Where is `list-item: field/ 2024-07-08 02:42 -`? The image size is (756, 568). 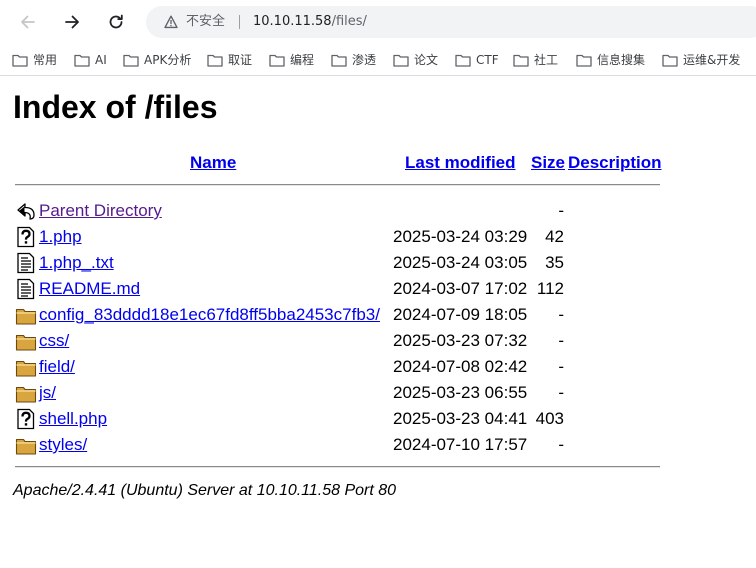 list-item: field/ 2024-07-08 02:42 - is located at coordinates (378, 367).